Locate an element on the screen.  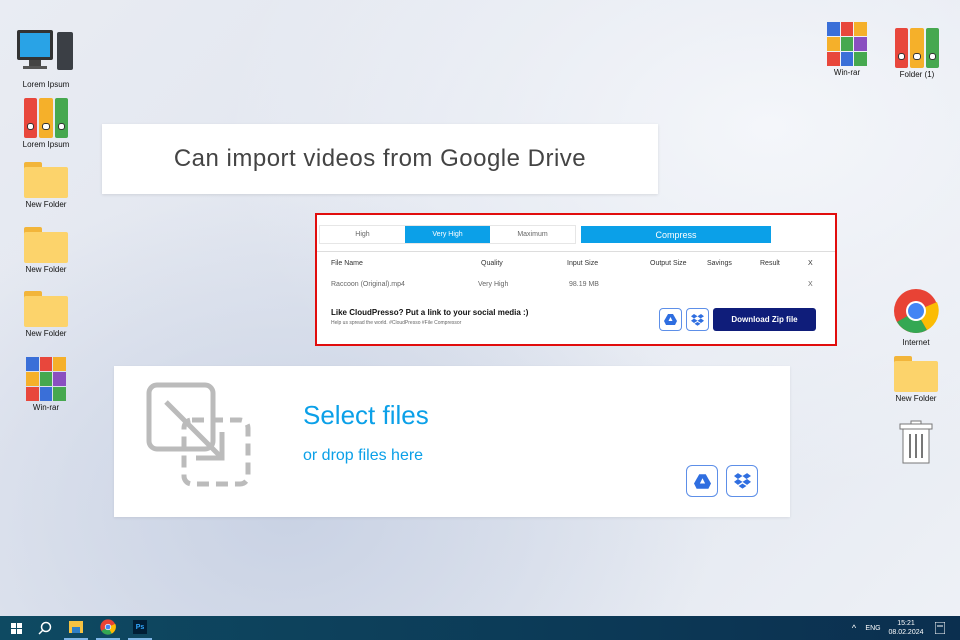
caption-banner: Can import videos from Google Drive is located at coordinates (380, 159).